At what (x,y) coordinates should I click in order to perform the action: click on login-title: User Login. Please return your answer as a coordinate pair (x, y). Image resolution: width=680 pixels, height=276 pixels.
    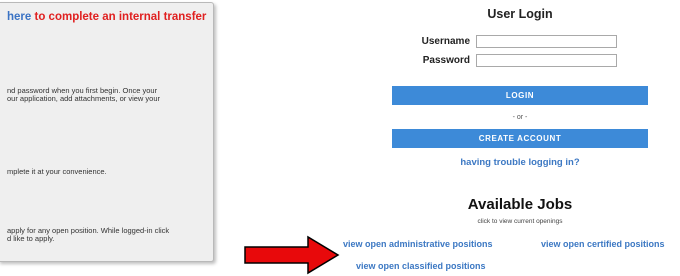
    Looking at the image, I should click on (520, 14).